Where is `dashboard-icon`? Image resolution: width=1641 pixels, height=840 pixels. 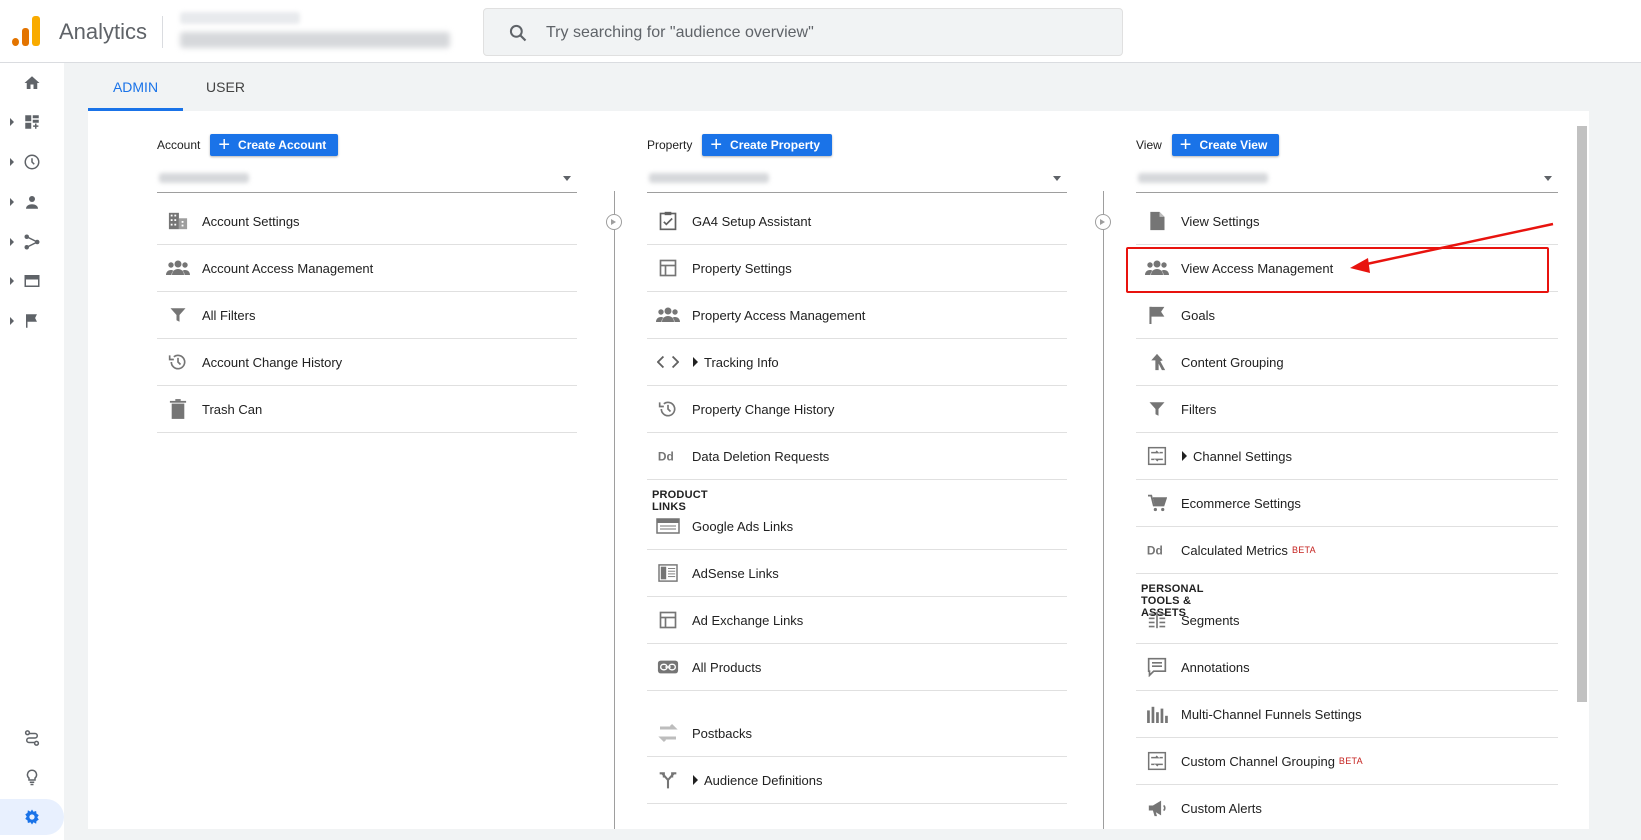 dashboard-icon is located at coordinates (32, 122).